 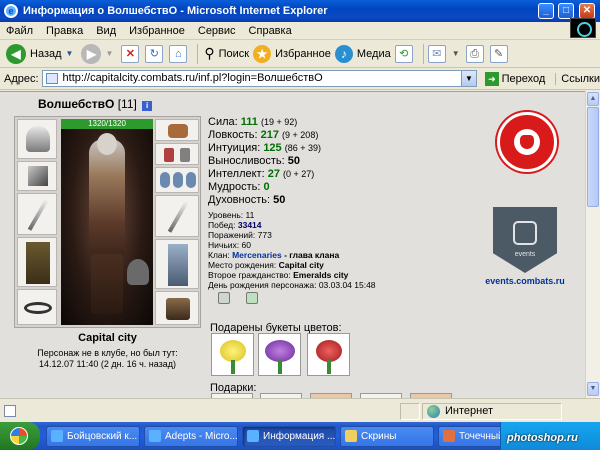 What do you see at coordinates (577, 78) in the screenshot?
I see `links-button: Ссылки` at bounding box center [577, 78].